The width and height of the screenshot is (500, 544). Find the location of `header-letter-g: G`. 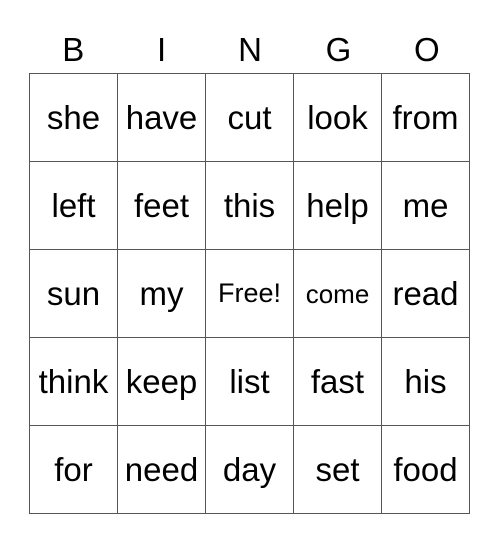

header-letter-g: G is located at coordinates (338, 49).